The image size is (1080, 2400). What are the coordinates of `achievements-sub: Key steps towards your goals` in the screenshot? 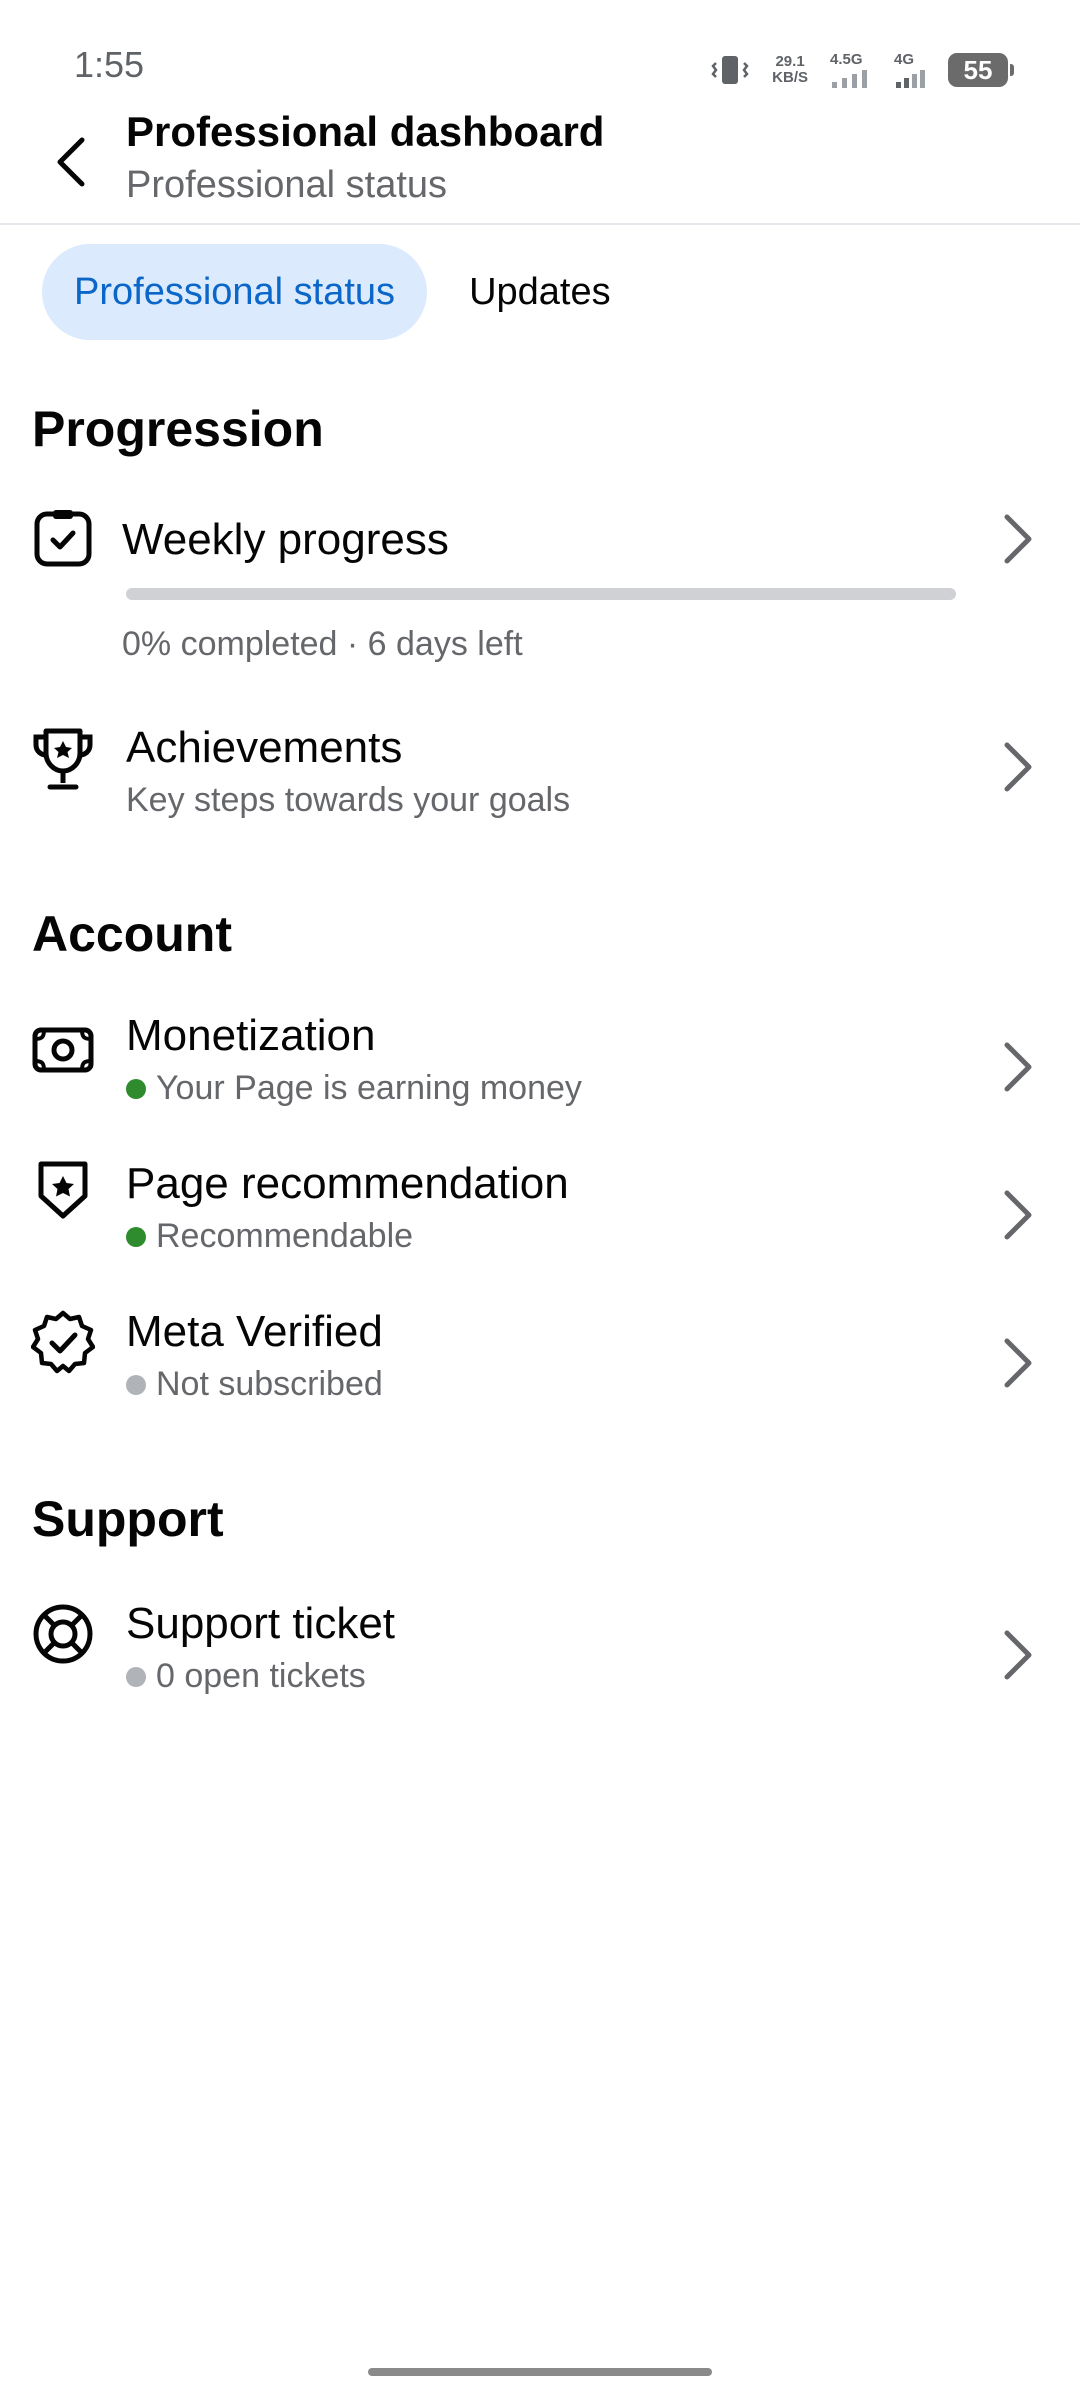 It's located at (348, 800).